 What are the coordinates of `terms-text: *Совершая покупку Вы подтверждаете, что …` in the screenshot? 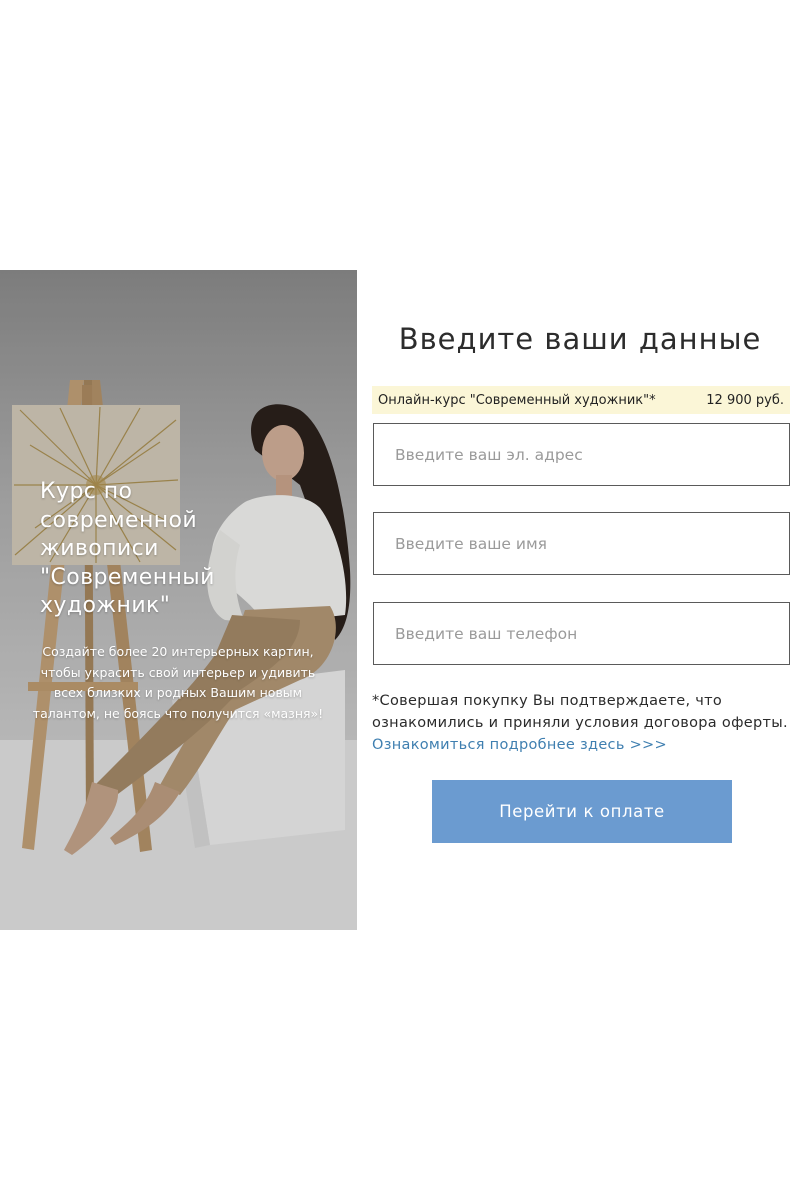 It's located at (580, 712).